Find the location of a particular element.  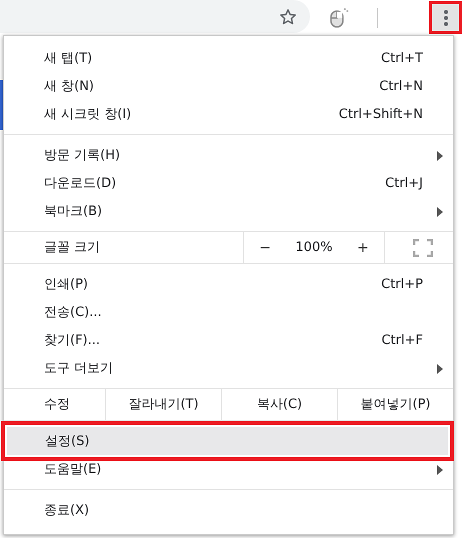

menu-item-label: 종료(X) is located at coordinates (67, 510).